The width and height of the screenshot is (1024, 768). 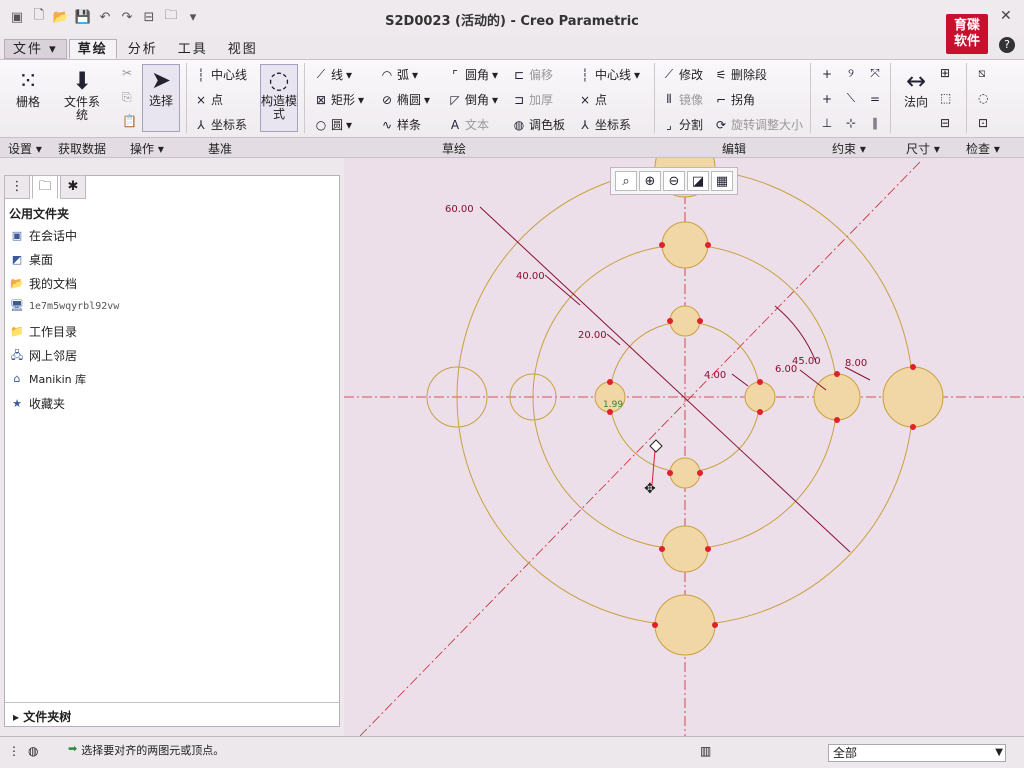 What do you see at coordinates (1006, 16) in the screenshot?
I see `close-icon: ✕` at bounding box center [1006, 16].